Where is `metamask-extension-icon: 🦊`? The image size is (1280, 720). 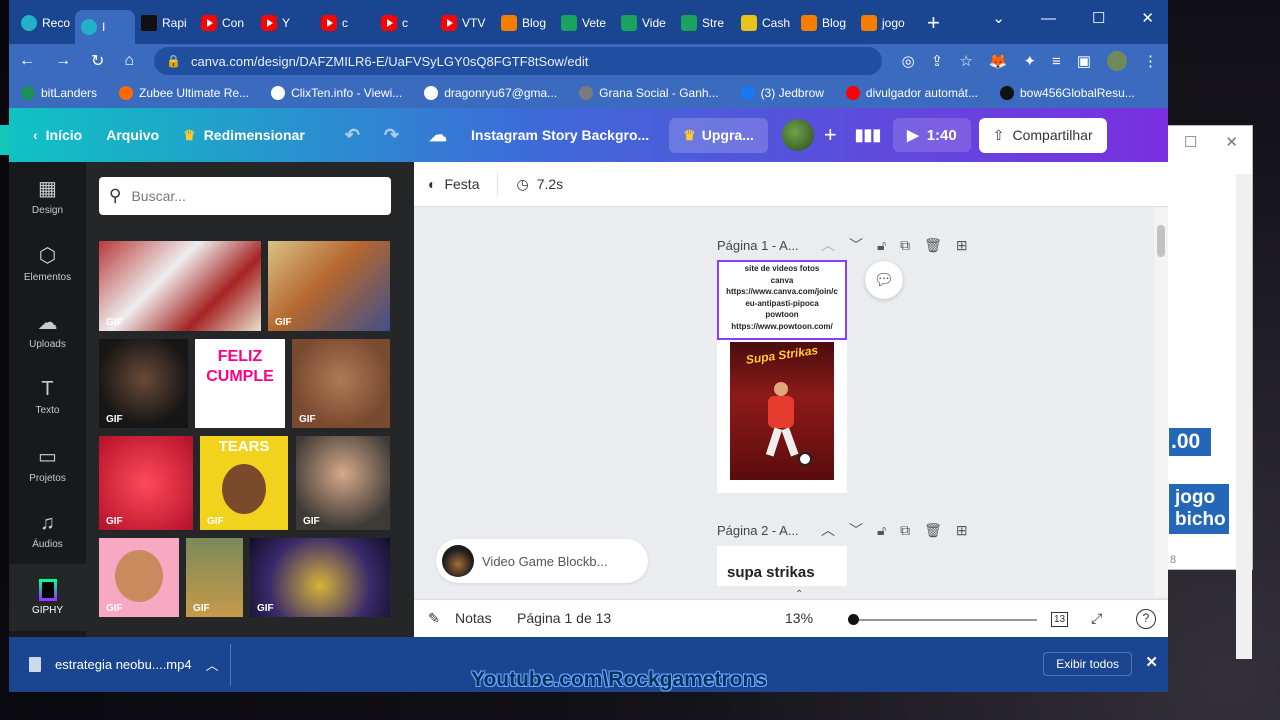 metamask-extension-icon: 🦊 is located at coordinates (998, 61).